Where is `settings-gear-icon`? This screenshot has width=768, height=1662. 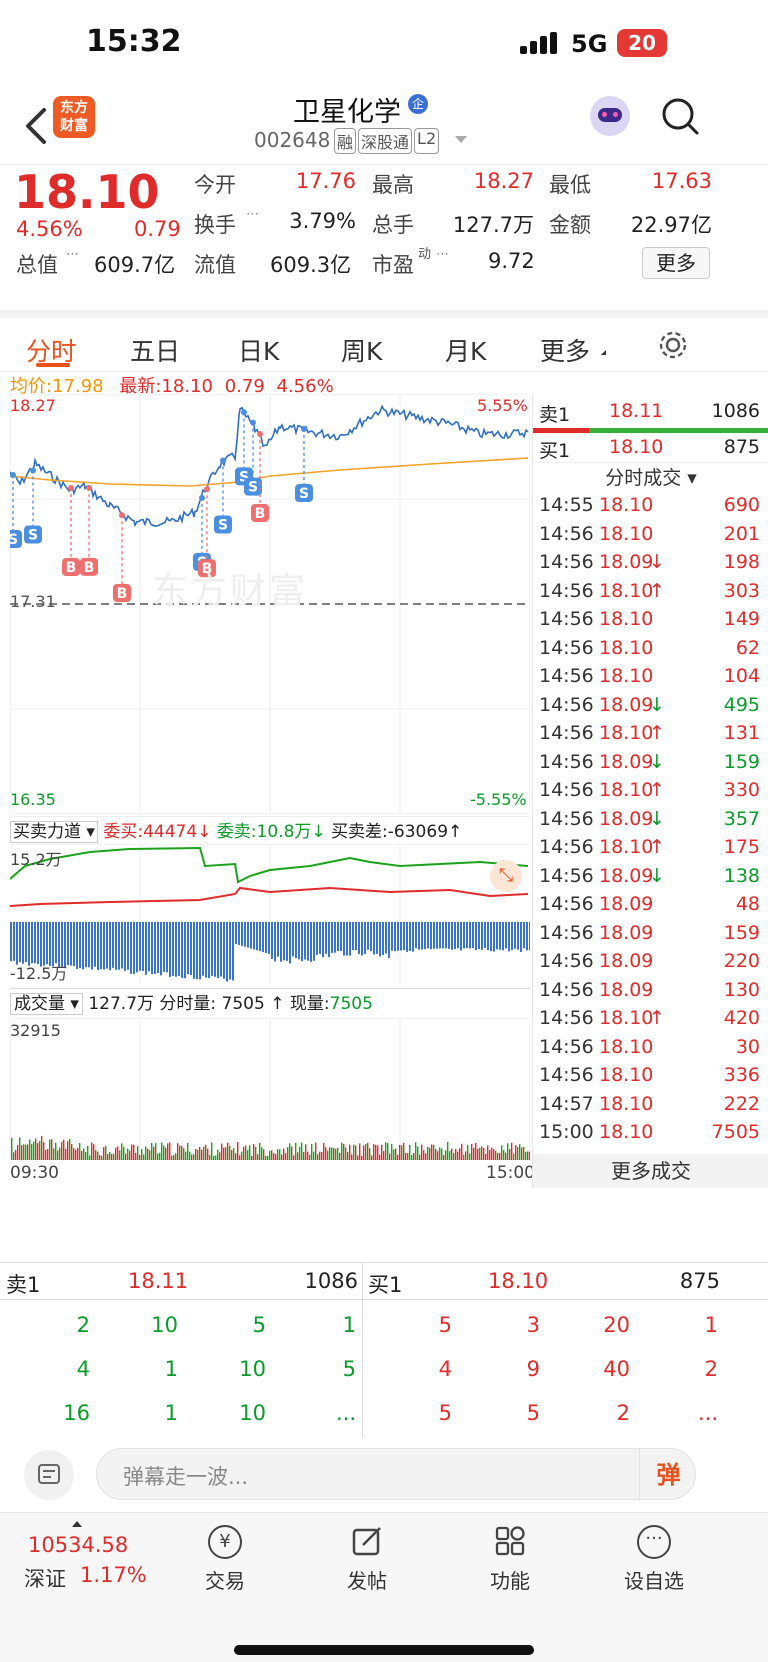 settings-gear-icon is located at coordinates (673, 345).